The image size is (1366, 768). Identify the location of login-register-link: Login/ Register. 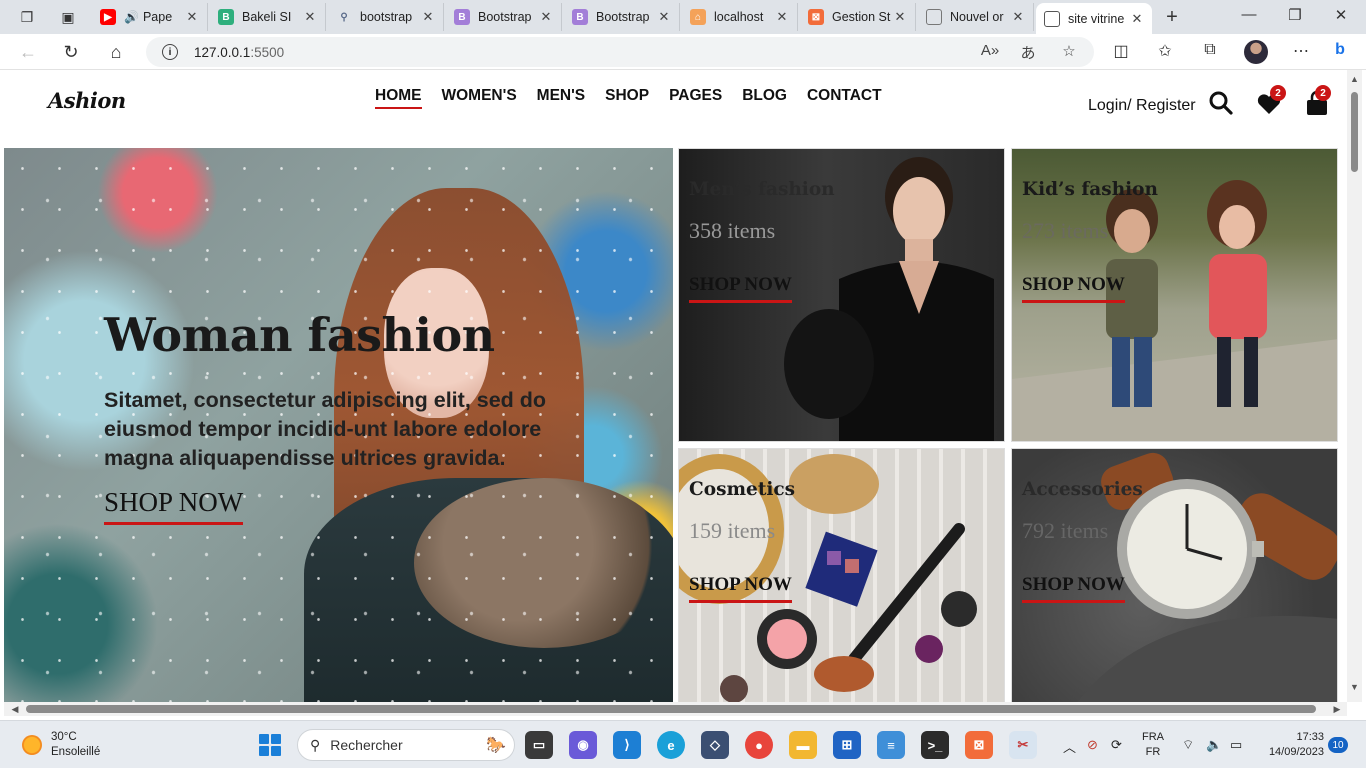
(1142, 106).